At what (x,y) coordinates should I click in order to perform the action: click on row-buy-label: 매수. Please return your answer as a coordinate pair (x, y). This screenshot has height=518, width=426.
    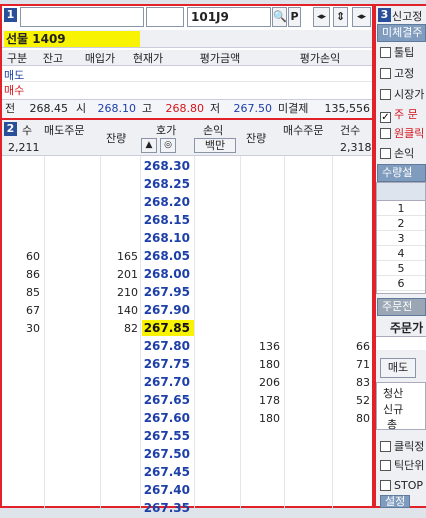
    Looking at the image, I should click on (14, 90).